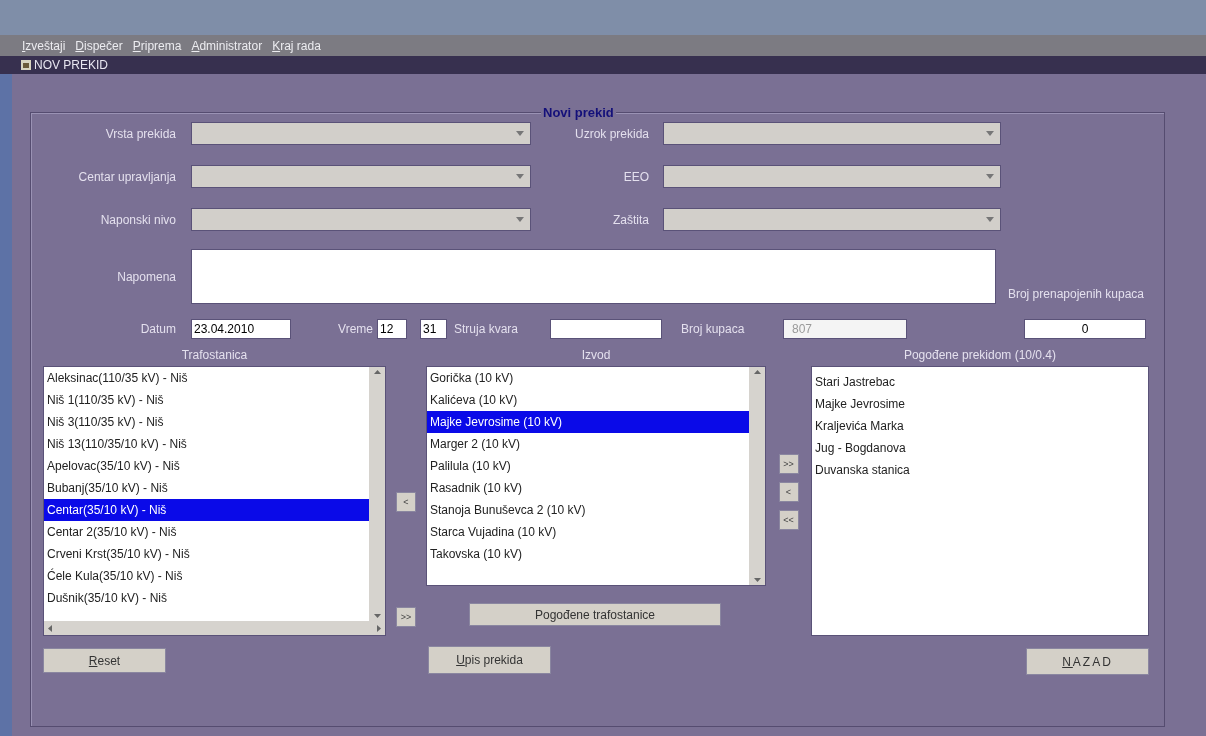 This screenshot has width=1206, height=736. Describe the element at coordinates (713, 329) in the screenshot. I see `field-label: Broj kupaca` at that location.